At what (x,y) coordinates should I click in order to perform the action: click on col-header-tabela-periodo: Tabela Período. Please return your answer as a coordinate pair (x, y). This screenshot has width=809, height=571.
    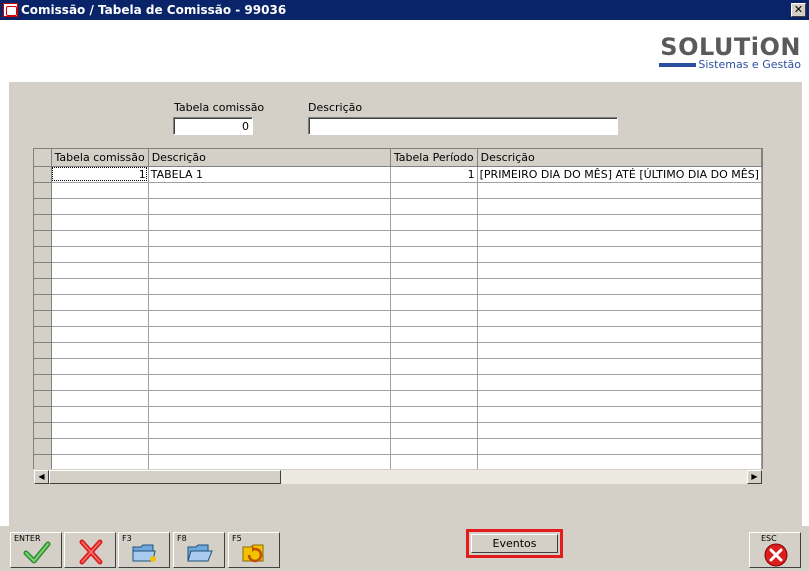
    Looking at the image, I should click on (434, 158).